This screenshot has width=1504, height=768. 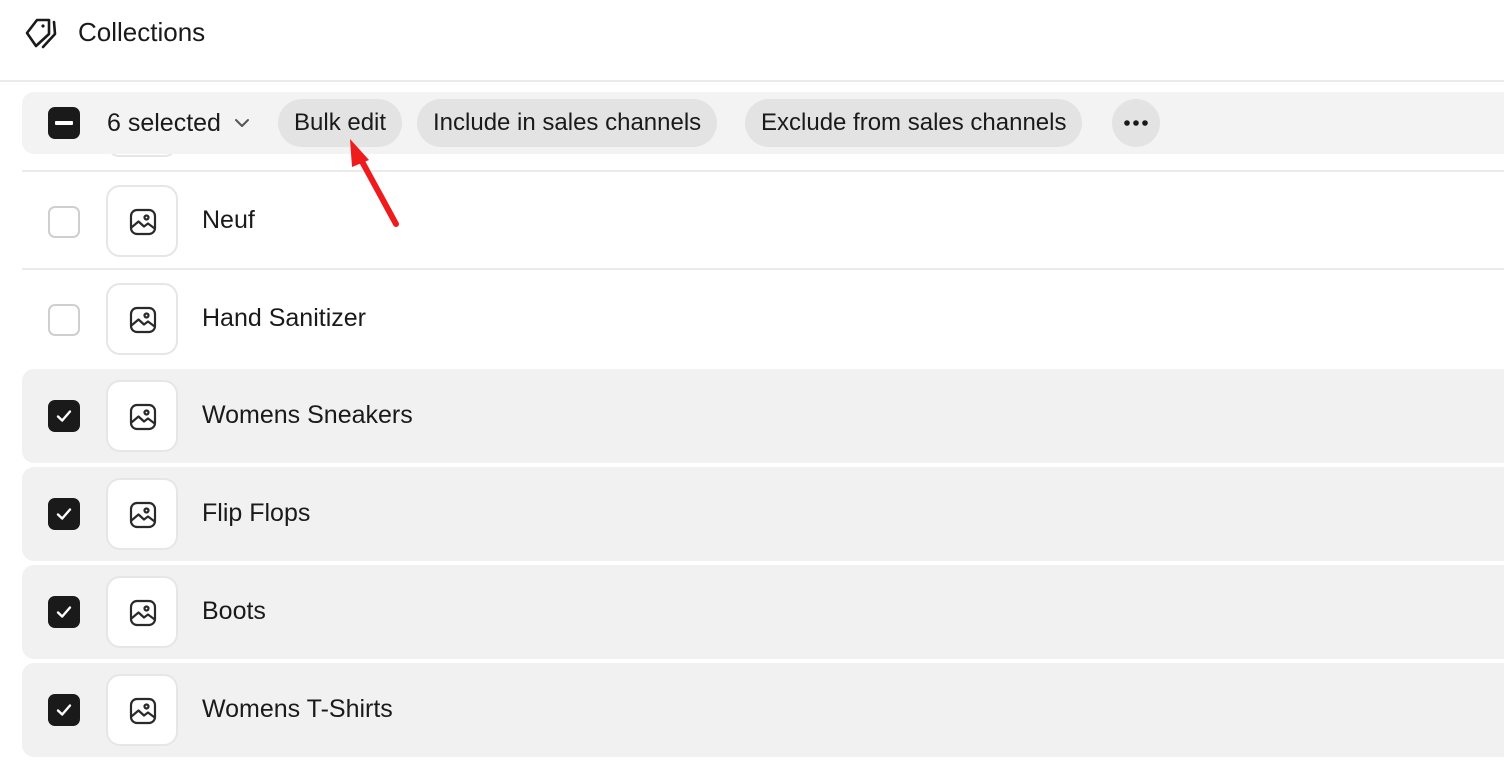 I want to click on row-name: Womens Sneakers, so click(x=307, y=415).